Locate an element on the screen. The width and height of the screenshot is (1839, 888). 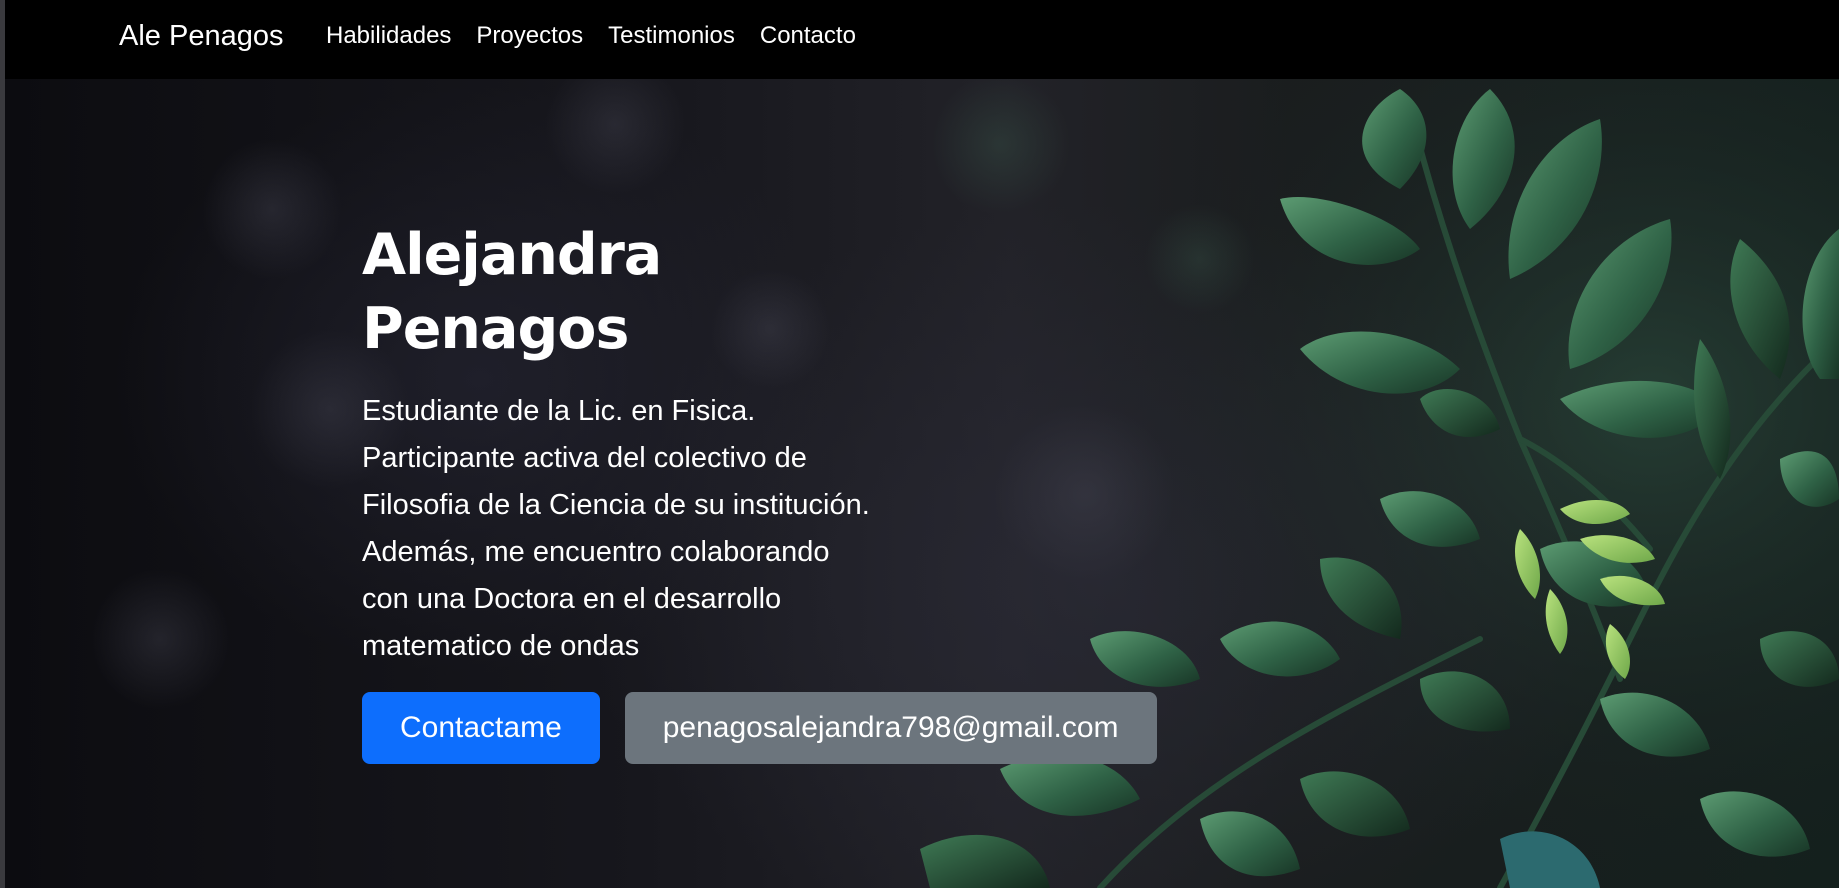
navbar-brand: Ale Penagos is located at coordinates (201, 36).